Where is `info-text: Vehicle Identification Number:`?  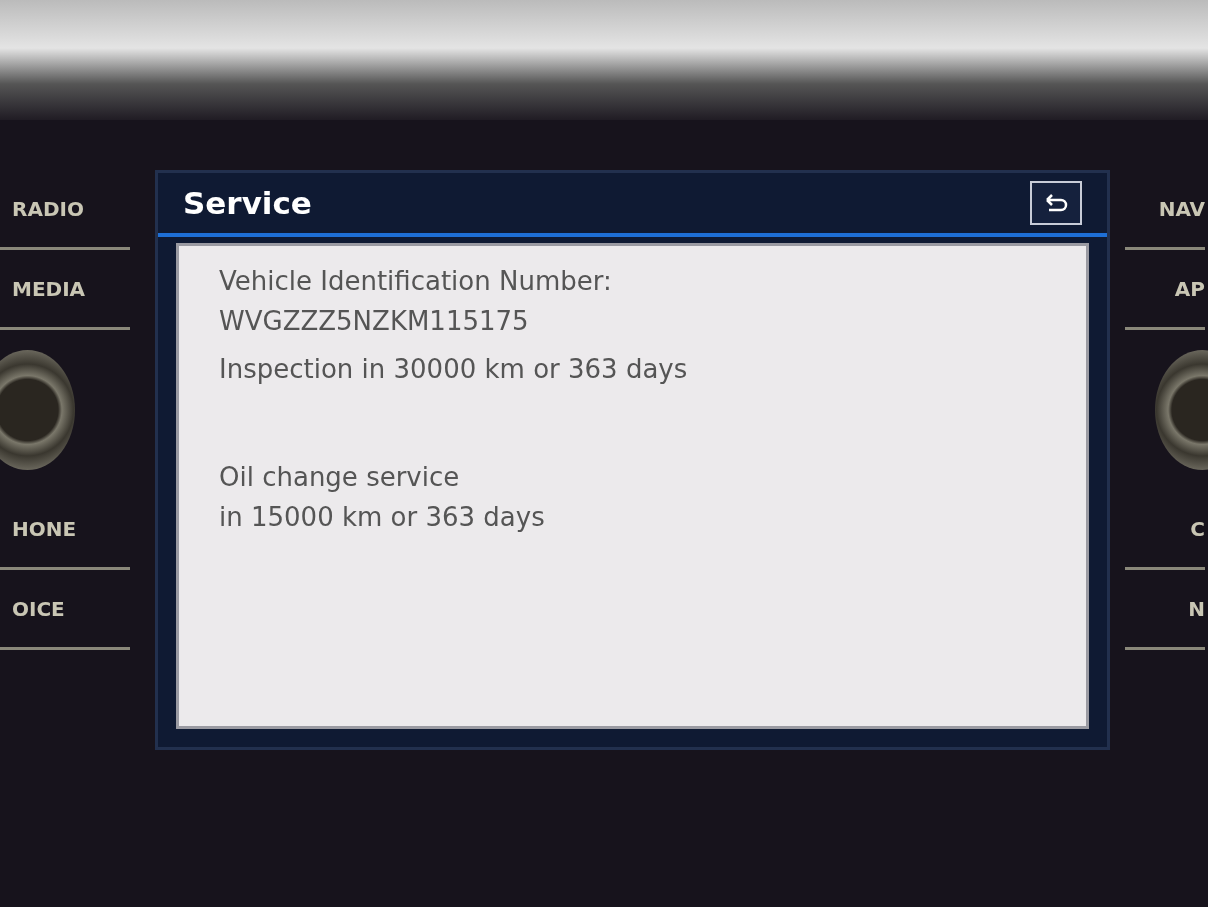
info-text: Vehicle Identification Number: is located at coordinates (416, 281).